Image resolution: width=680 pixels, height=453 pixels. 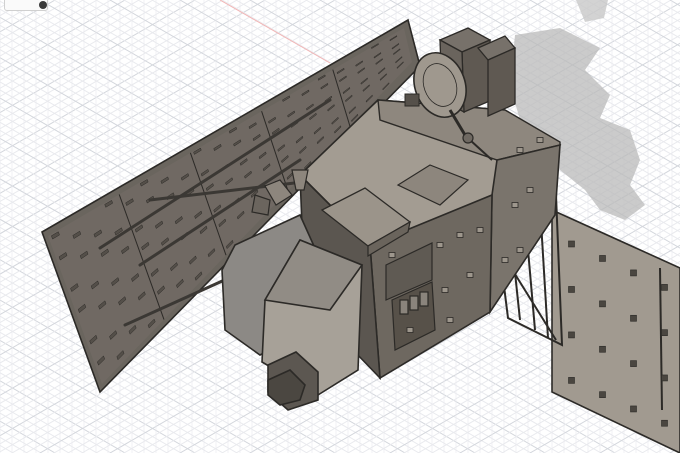 I want to click on bus-right-face, so click(x=525, y=229).